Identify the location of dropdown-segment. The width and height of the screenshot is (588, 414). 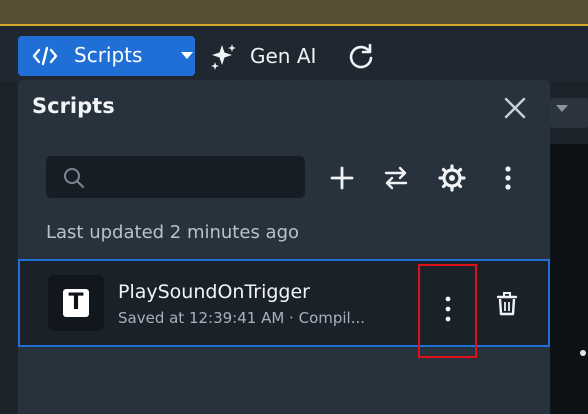
(569, 113).